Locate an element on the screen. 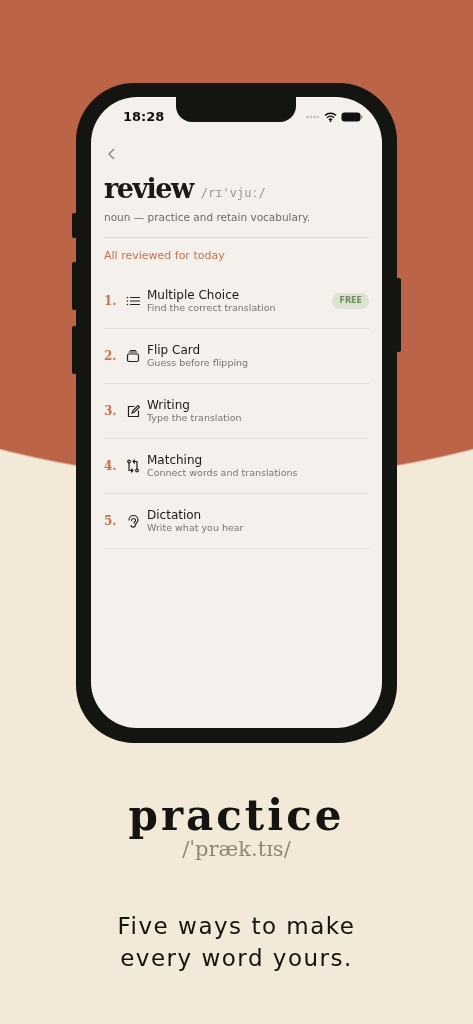  tagline: Five ways to make every word yours. is located at coordinates (236, 943).